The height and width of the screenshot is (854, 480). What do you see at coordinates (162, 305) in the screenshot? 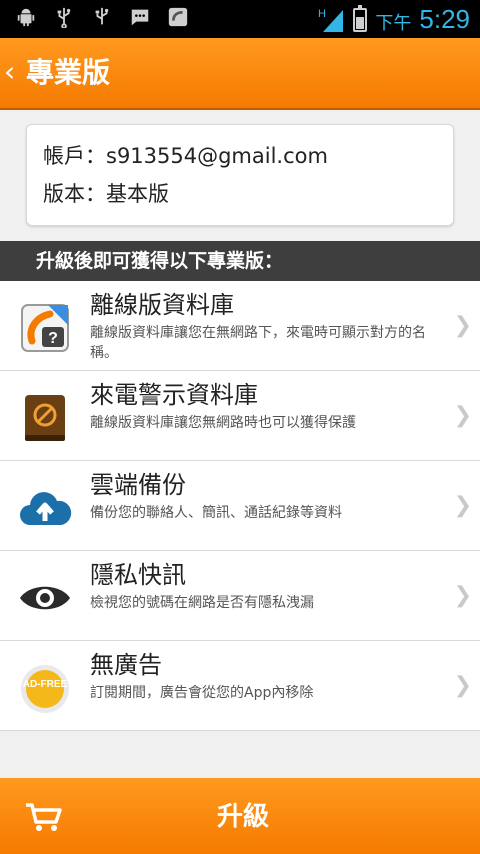
I see `feature-title: 離線版資料庫` at bounding box center [162, 305].